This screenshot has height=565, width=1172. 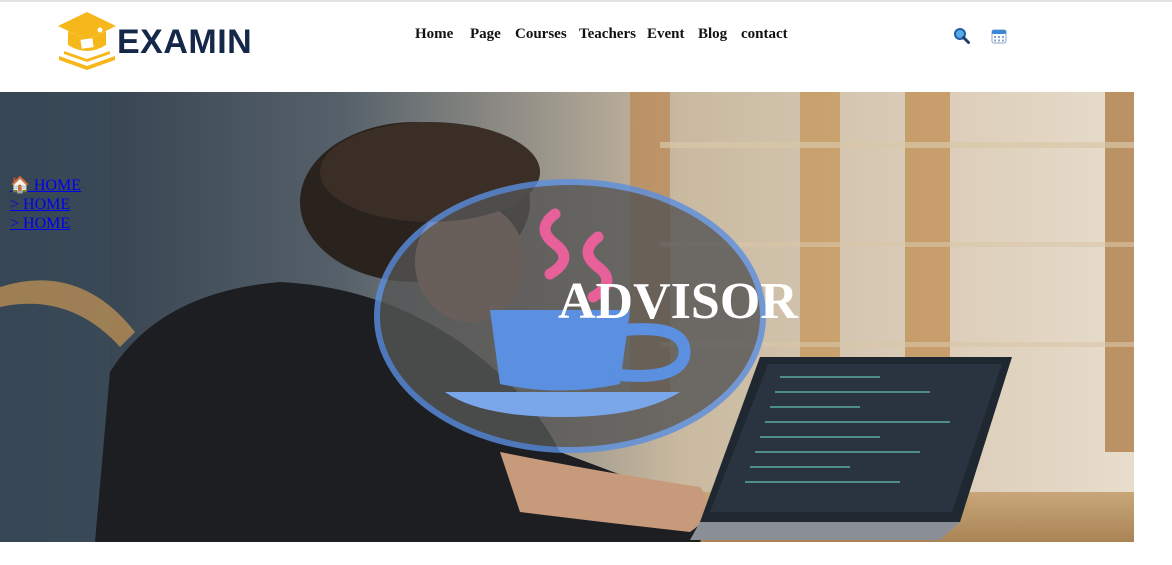 I want to click on breadcrumb-home-link: 🏠 HOME, so click(x=45, y=185).